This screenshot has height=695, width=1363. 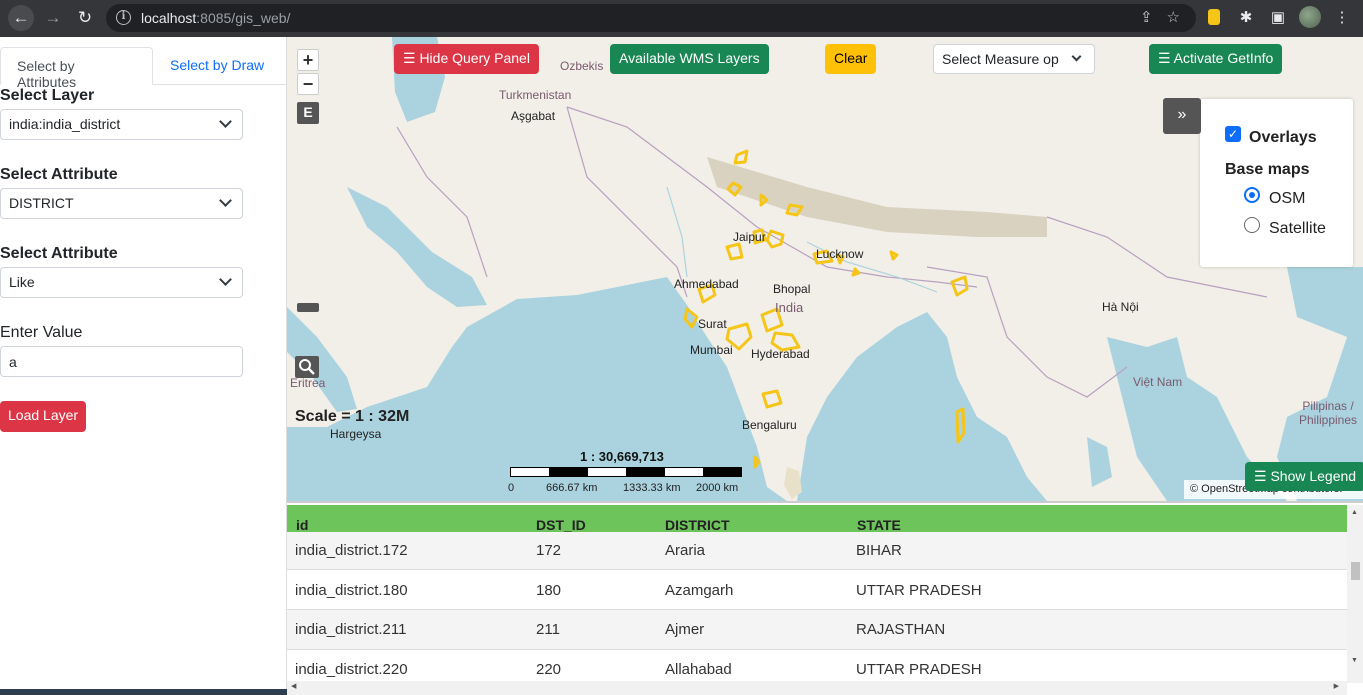 I want to click on table-row: india_district.172 172 Araria BIHAR, so click(x=817, y=551).